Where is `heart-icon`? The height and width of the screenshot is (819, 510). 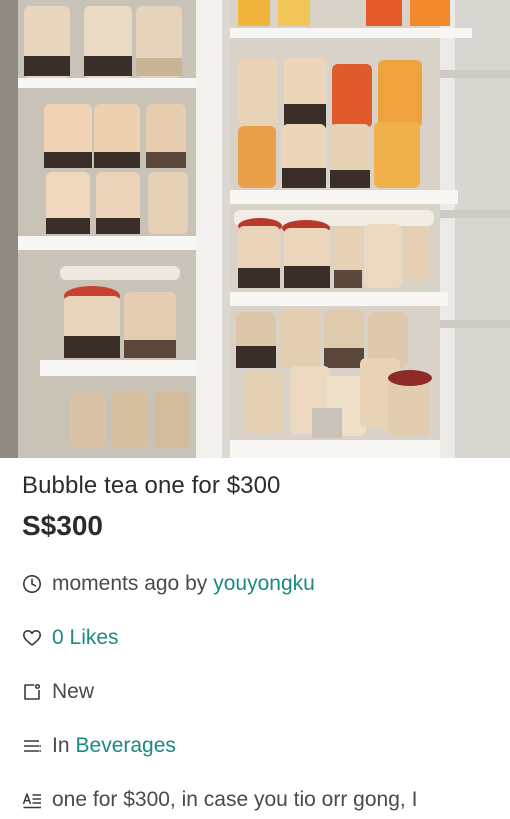 heart-icon is located at coordinates (32, 638).